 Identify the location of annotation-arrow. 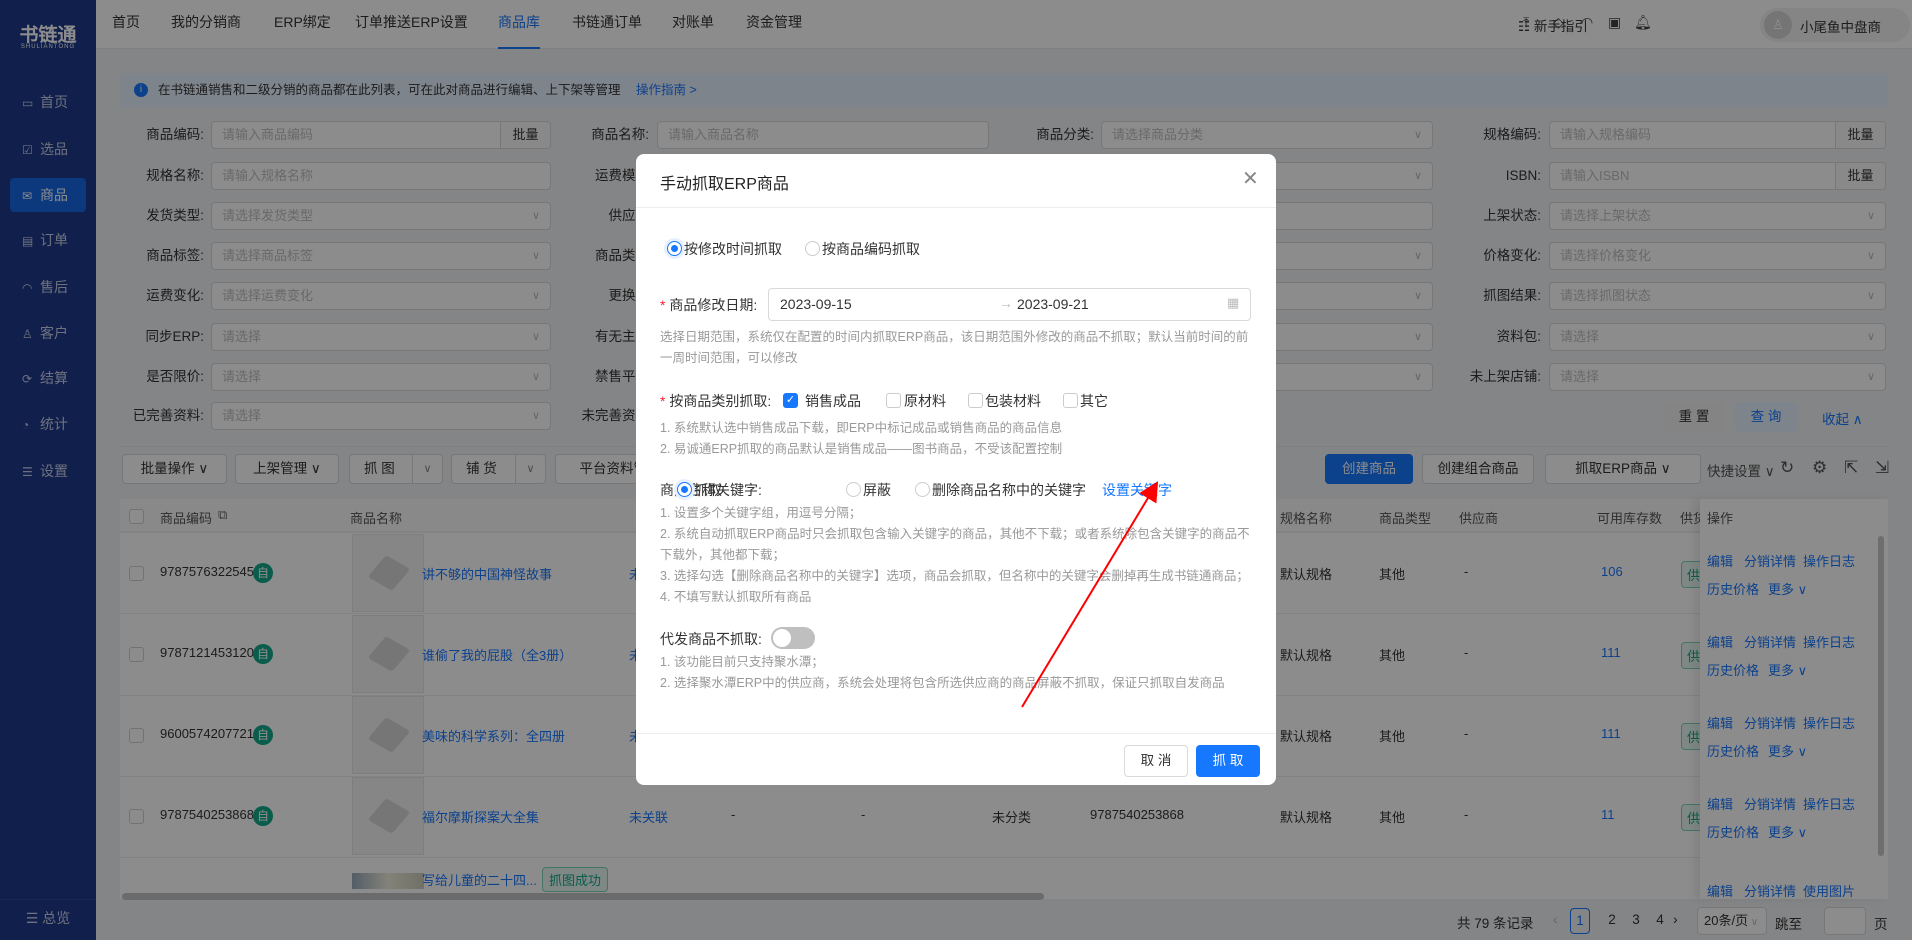
(1090, 594).